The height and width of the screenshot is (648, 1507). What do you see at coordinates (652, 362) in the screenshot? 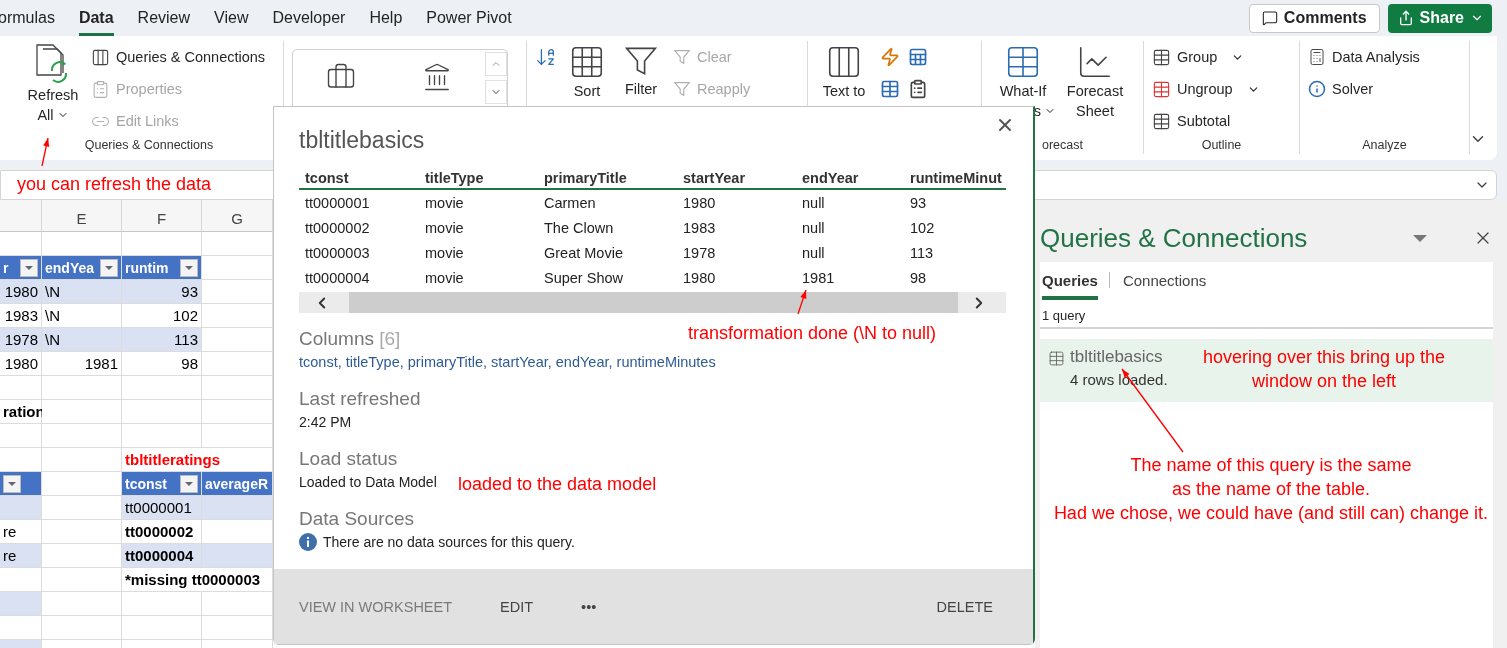
I see `column-list: tconst, titleType, primaryTitle, startYear, endYear, runtimeMinutes` at bounding box center [652, 362].